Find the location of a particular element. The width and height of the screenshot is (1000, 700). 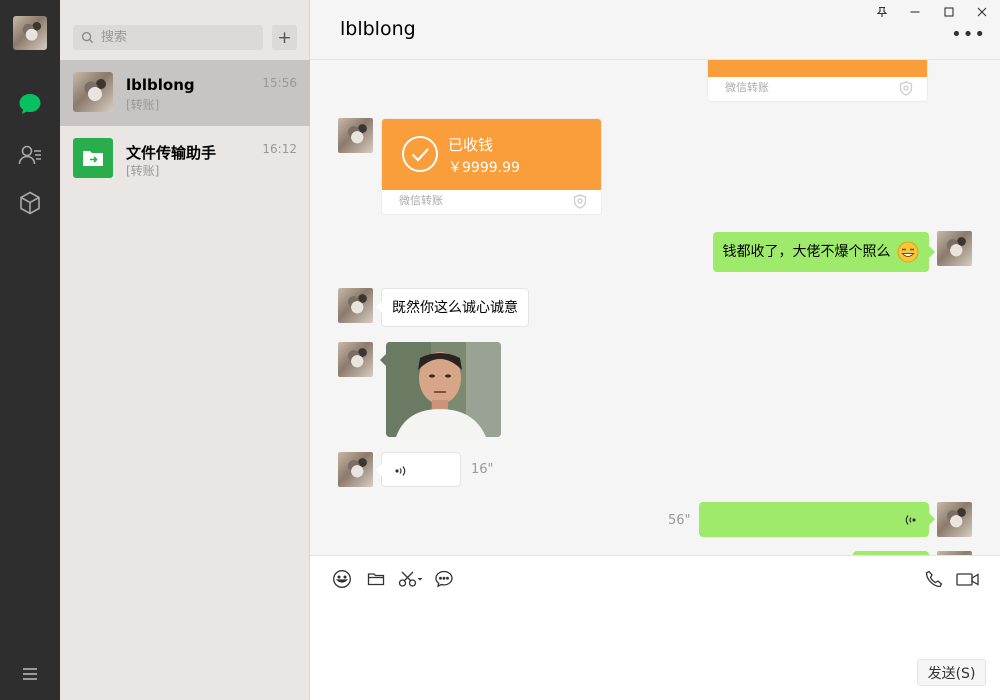

left-rail is located at coordinates (30, 350).